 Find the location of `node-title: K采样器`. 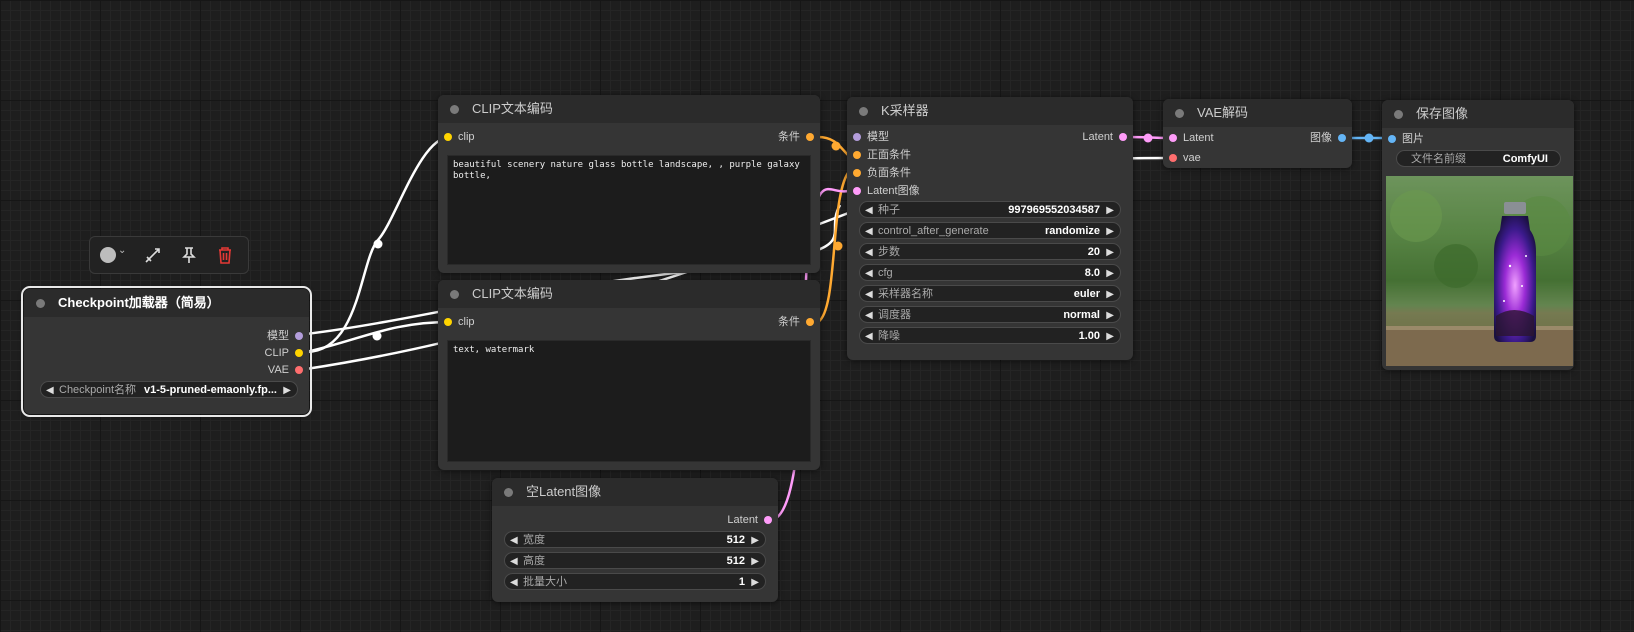

node-title: K采样器 is located at coordinates (990, 111).